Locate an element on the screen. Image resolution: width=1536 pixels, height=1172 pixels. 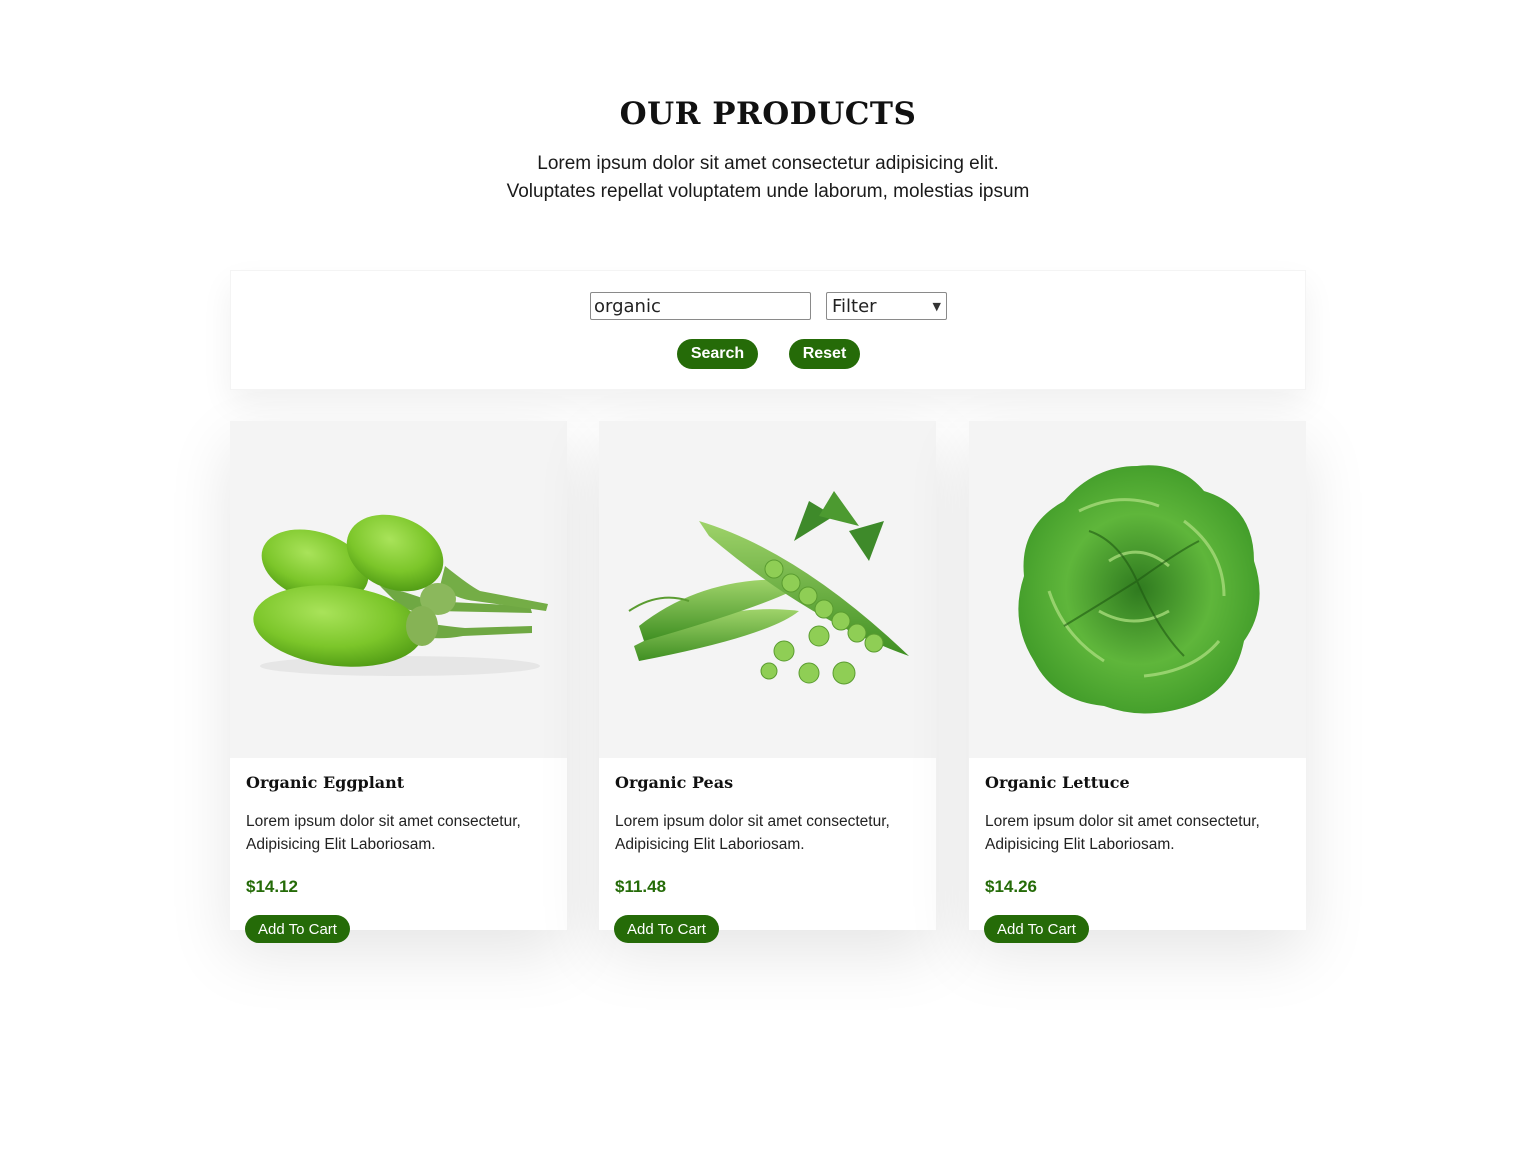
product-price: $14.12 is located at coordinates (272, 886).